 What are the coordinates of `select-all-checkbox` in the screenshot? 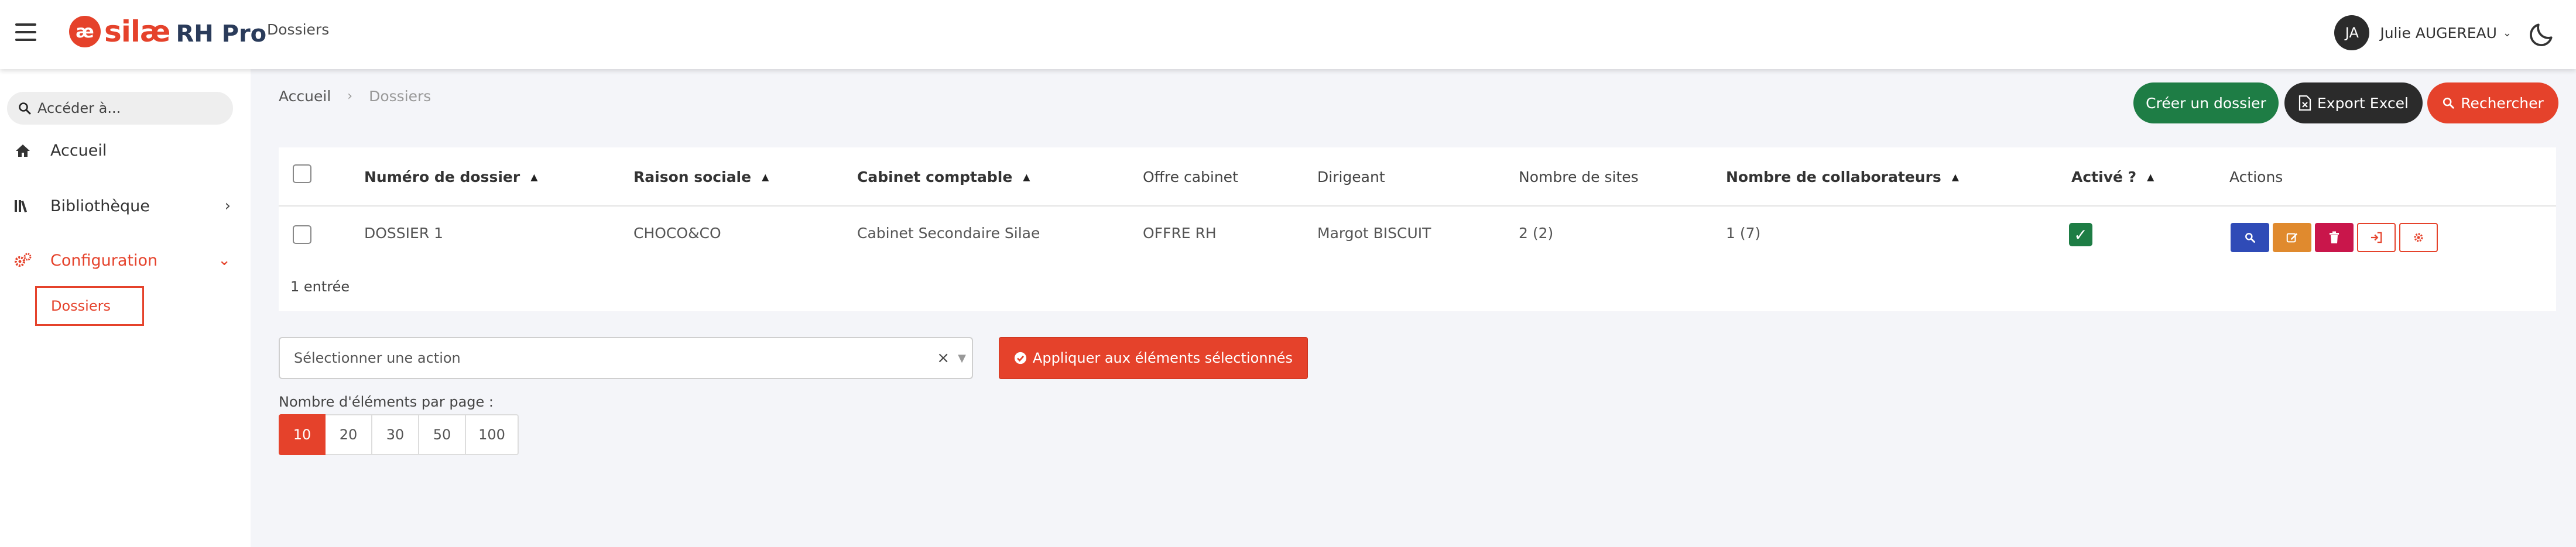 It's located at (302, 174).